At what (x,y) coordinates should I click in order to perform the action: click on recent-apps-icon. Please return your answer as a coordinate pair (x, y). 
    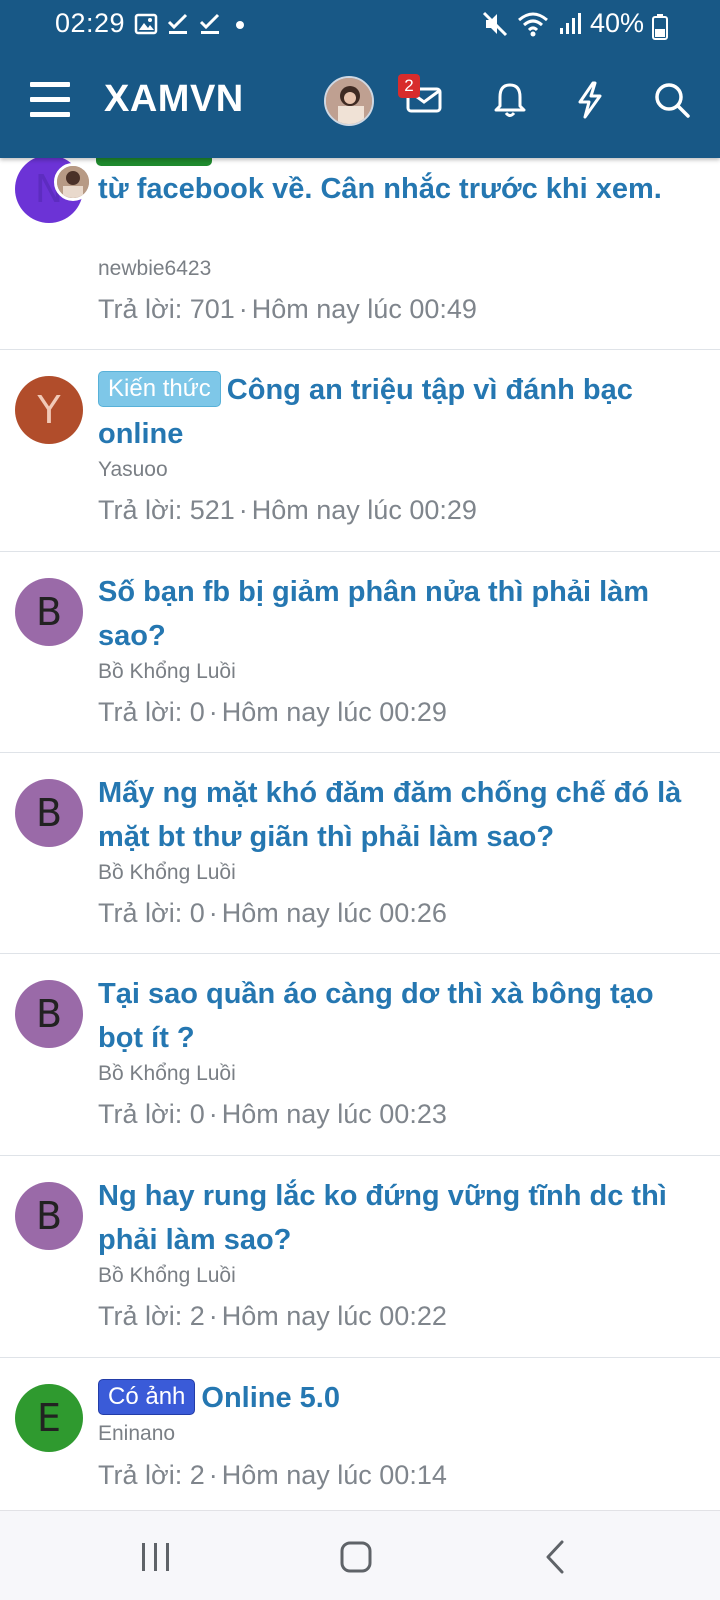
    Looking at the image, I should click on (156, 1557).